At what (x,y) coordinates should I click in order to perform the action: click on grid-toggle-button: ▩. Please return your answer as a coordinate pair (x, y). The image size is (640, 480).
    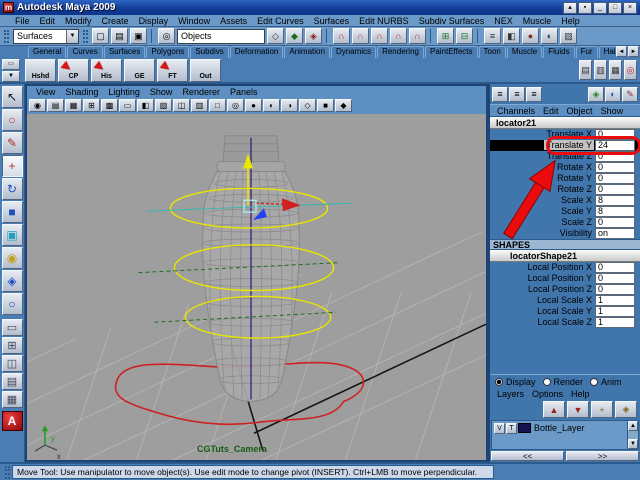
    Looking at the image, I should click on (109, 105).